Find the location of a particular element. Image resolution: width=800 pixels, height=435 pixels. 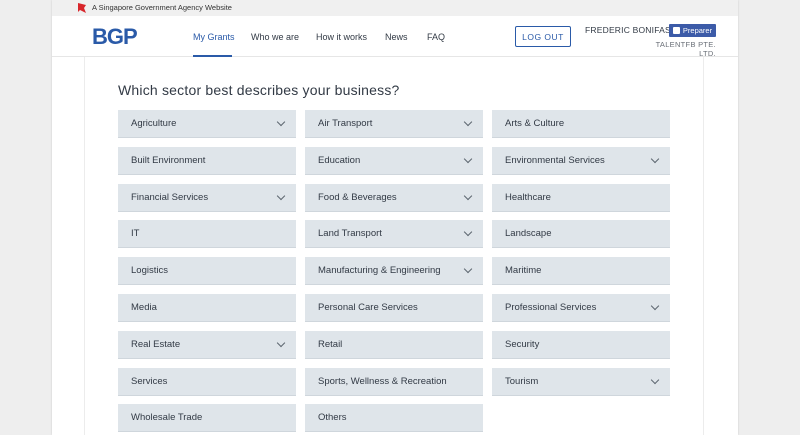

gov-masthead: A Singapore Government Agency Website is located at coordinates (395, 8).